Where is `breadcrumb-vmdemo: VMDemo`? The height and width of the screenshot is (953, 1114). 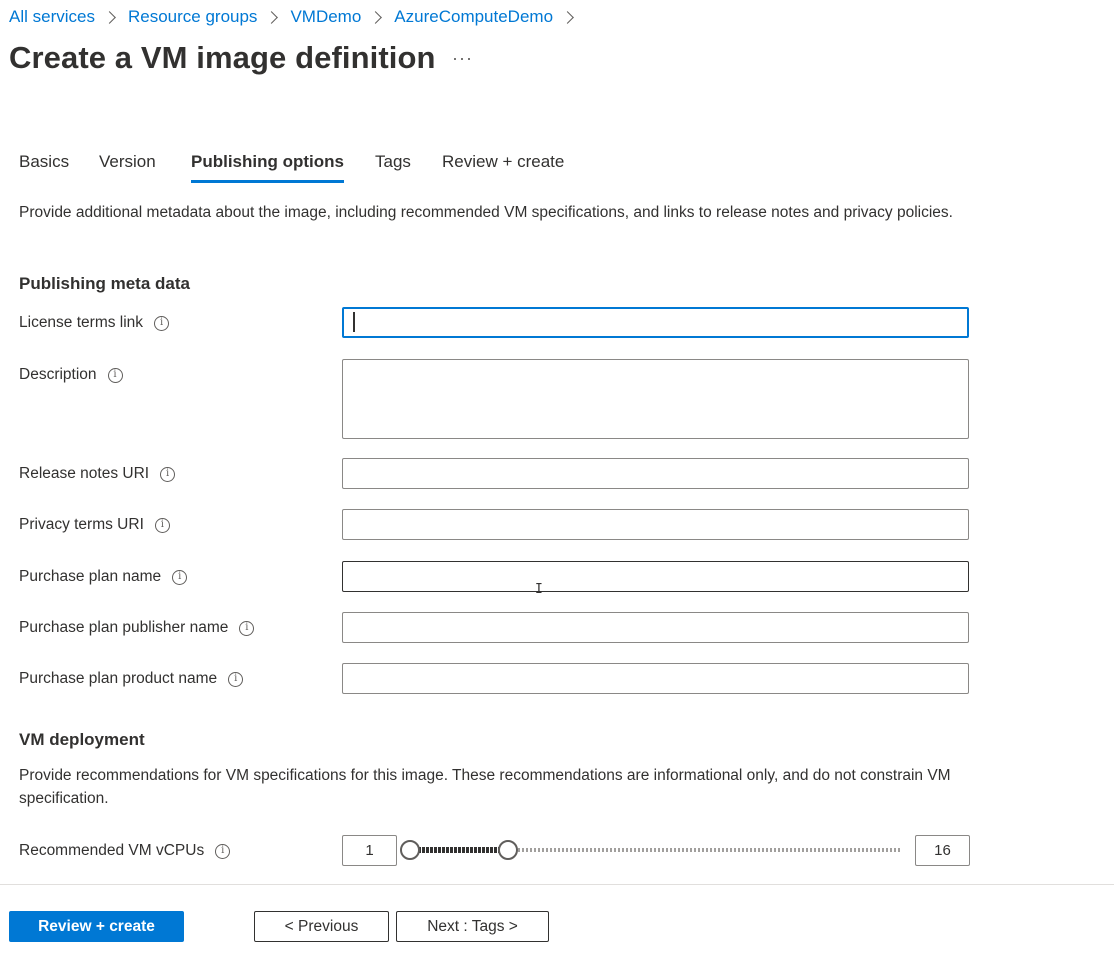
breadcrumb-vmdemo: VMDemo is located at coordinates (325, 17).